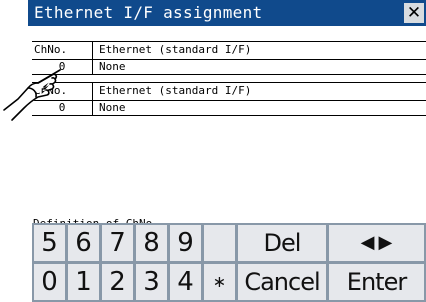 The width and height of the screenshot is (426, 302). Describe the element at coordinates (151, 243) in the screenshot. I see `key-8: 8` at that location.